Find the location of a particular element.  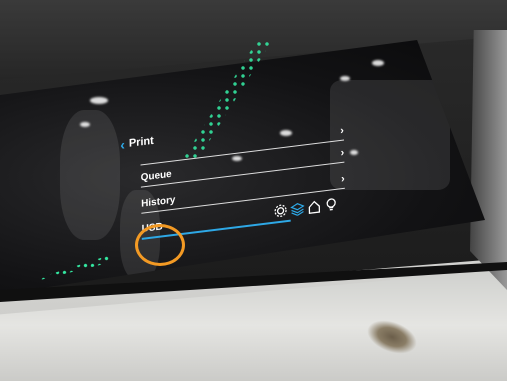

lightbulb-icon is located at coordinates (331, 205).